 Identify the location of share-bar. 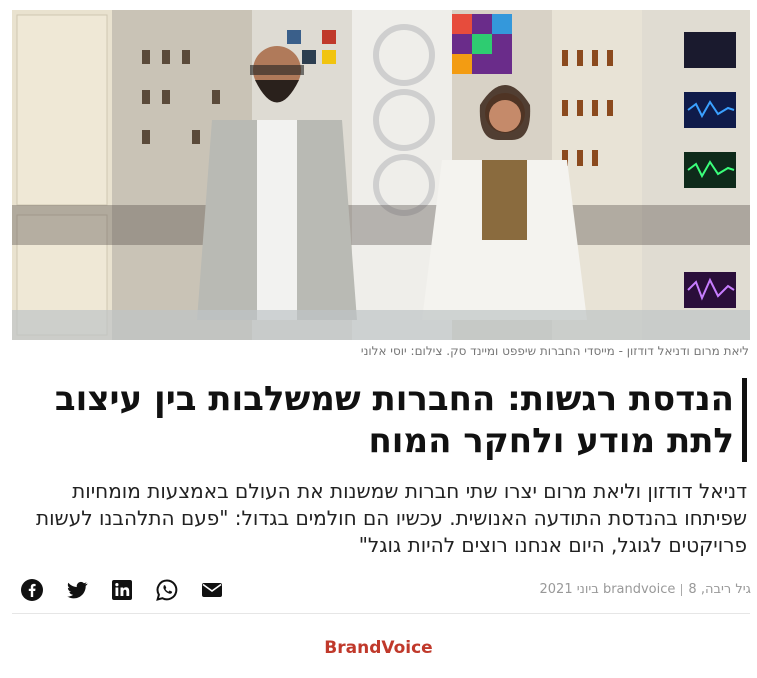
(122, 590).